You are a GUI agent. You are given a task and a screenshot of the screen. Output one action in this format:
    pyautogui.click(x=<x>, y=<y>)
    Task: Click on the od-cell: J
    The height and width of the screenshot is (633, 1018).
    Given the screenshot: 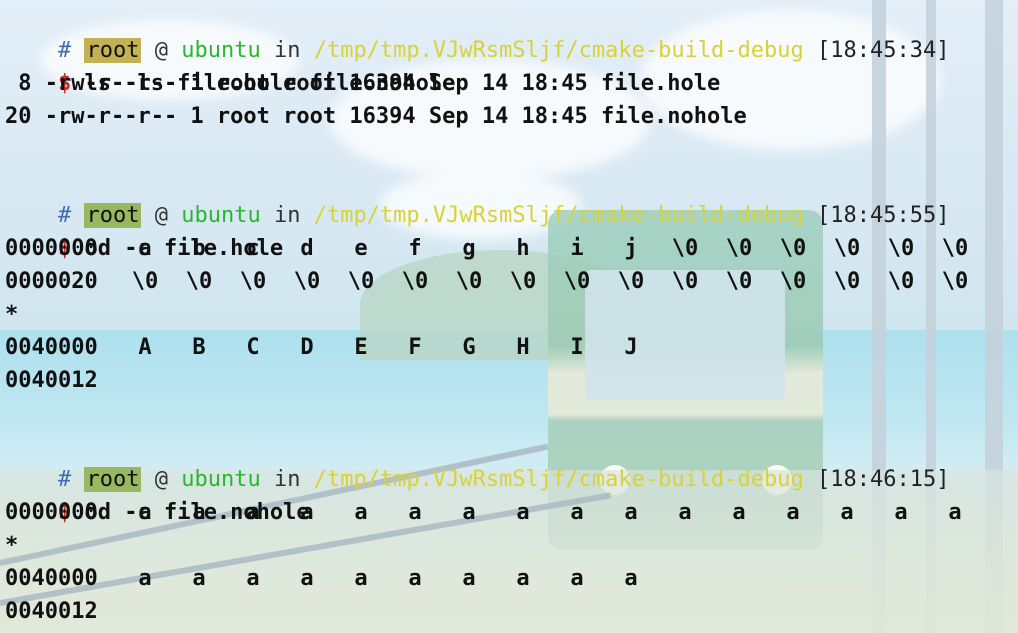 What is the action you would take?
    pyautogui.click(x=631, y=347)
    